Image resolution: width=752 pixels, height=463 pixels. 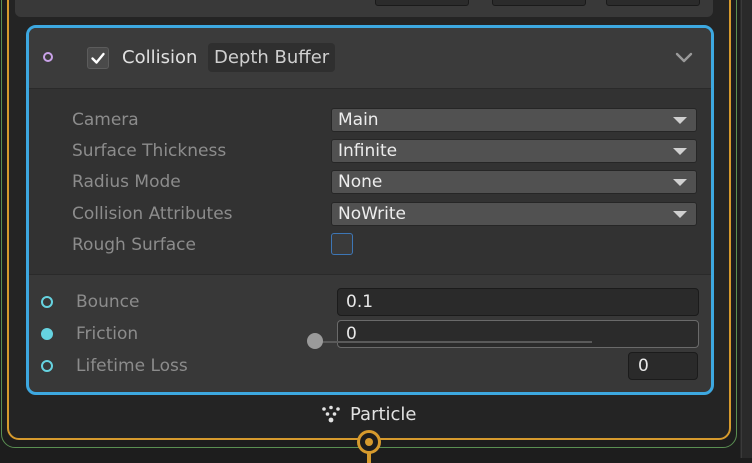 What do you see at coordinates (372, 214) in the screenshot?
I see `collision-attributes-dropdown-value: NoWrite` at bounding box center [372, 214].